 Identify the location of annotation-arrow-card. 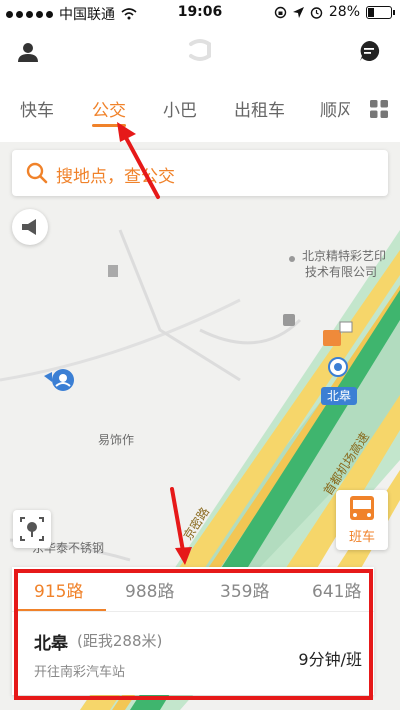
(177, 520).